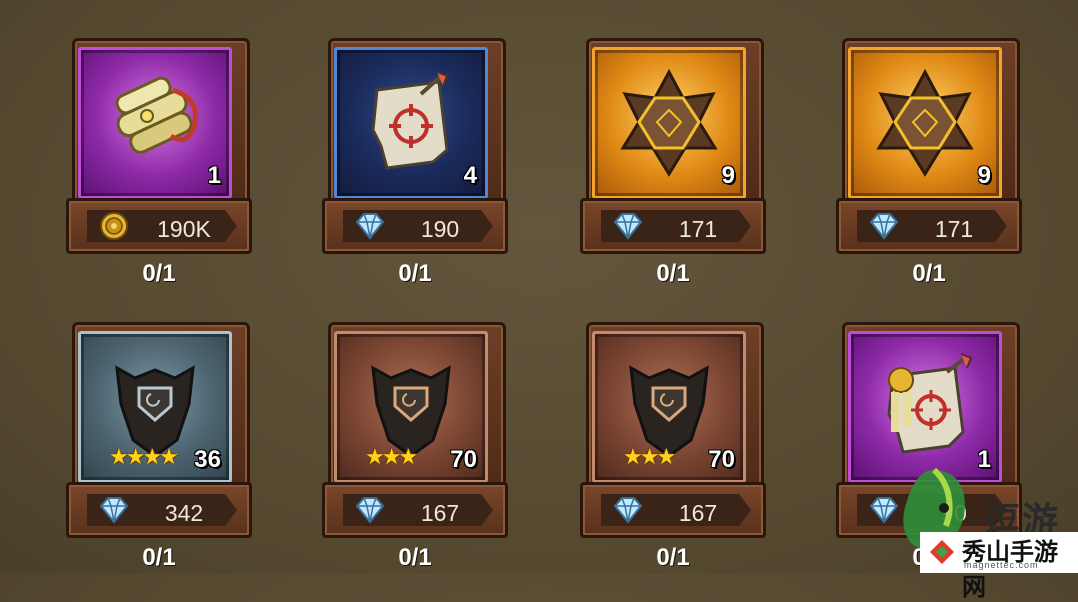 The width and height of the screenshot is (1078, 602). What do you see at coordinates (1001, 565) in the screenshot?
I see `watermark-site-url: magnettec.com` at bounding box center [1001, 565].